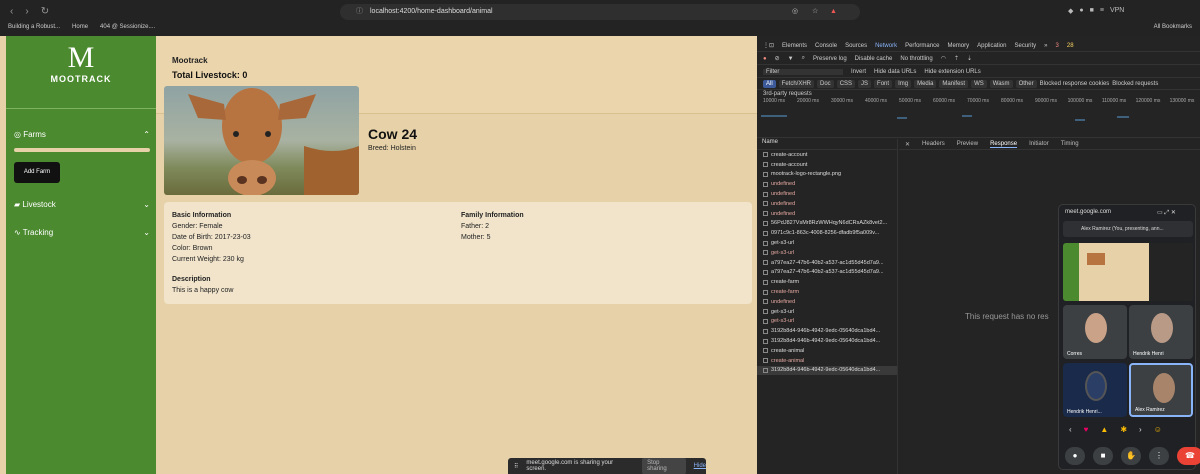 Image resolution: width=1200 pixels, height=474 pixels. What do you see at coordinates (1159, 456) in the screenshot?
I see `more-icon: ⋮` at bounding box center [1159, 456].